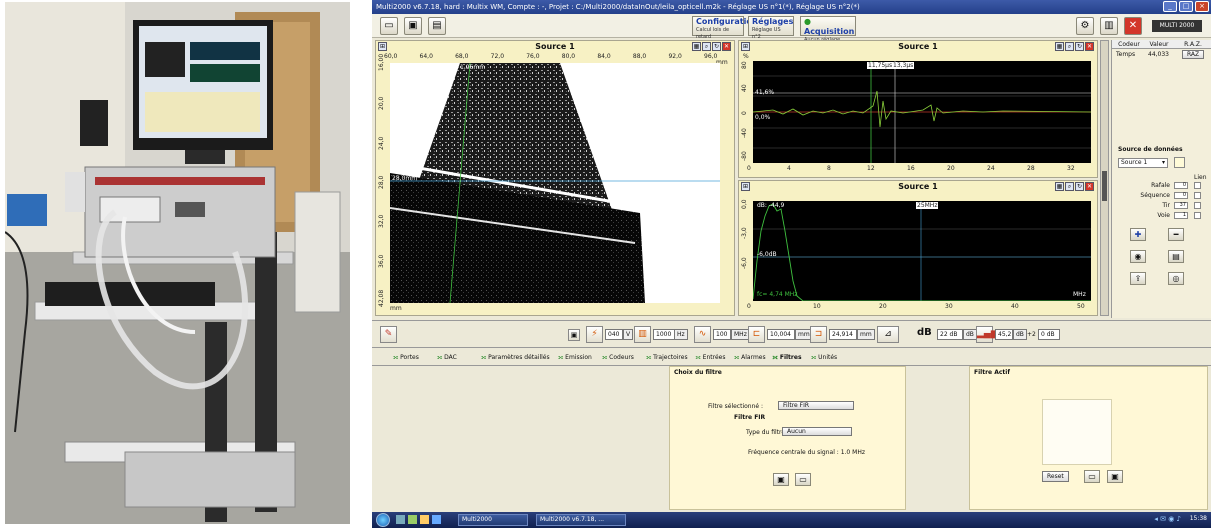 Image resolution: width=1211 pixels, height=528 pixels. Describe the element at coordinates (575, 358) in the screenshot. I see `tab-3: ⟗ Emission` at that location.